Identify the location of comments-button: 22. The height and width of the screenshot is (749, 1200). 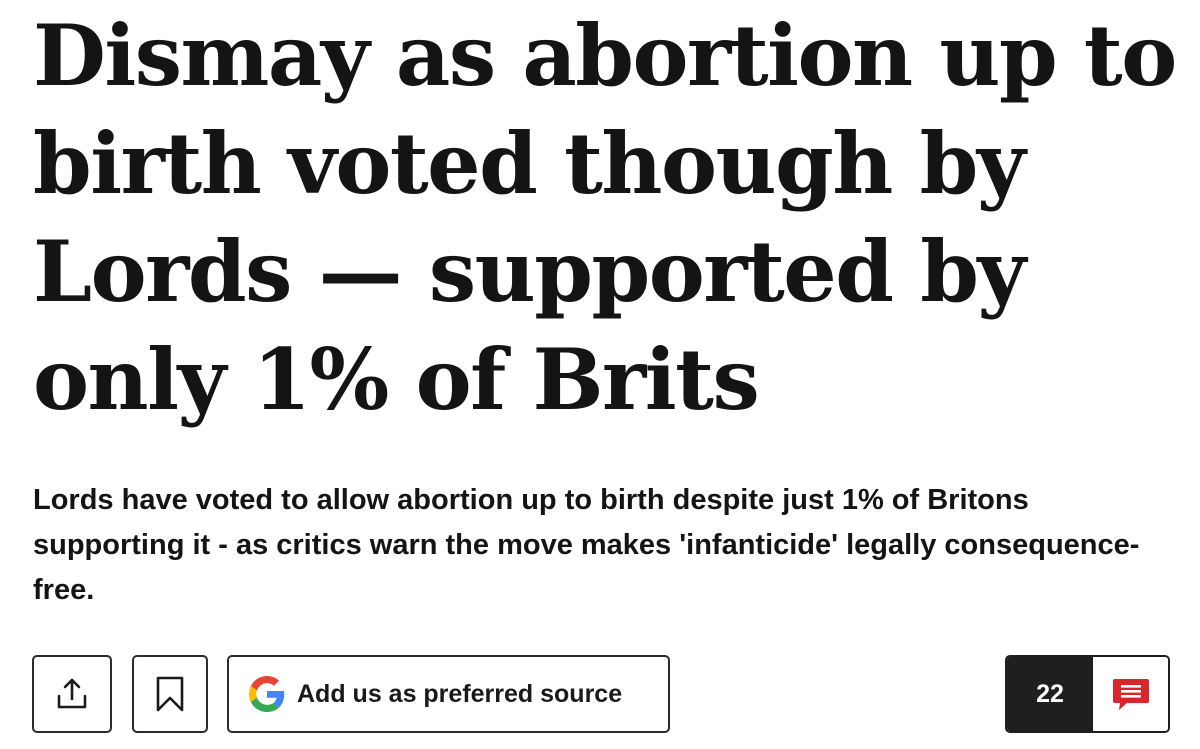
(1087, 694).